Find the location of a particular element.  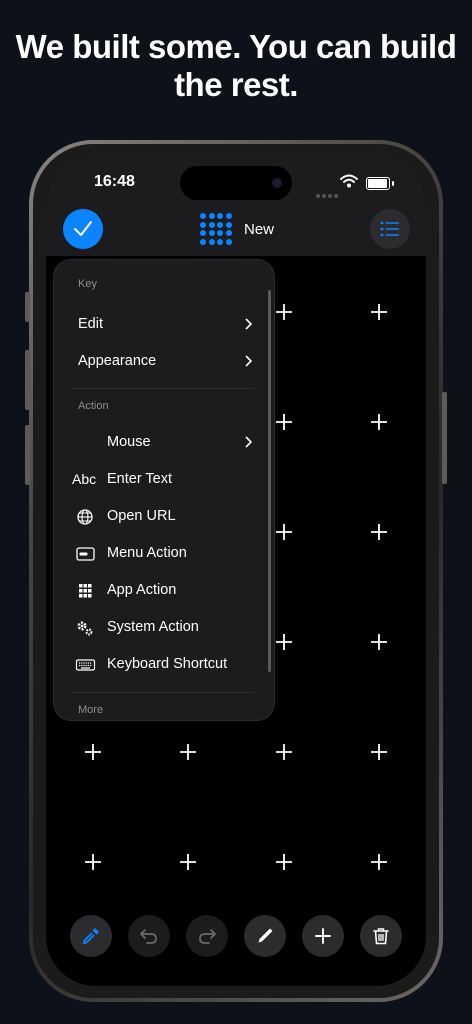

pencil-icon is located at coordinates (265, 935).